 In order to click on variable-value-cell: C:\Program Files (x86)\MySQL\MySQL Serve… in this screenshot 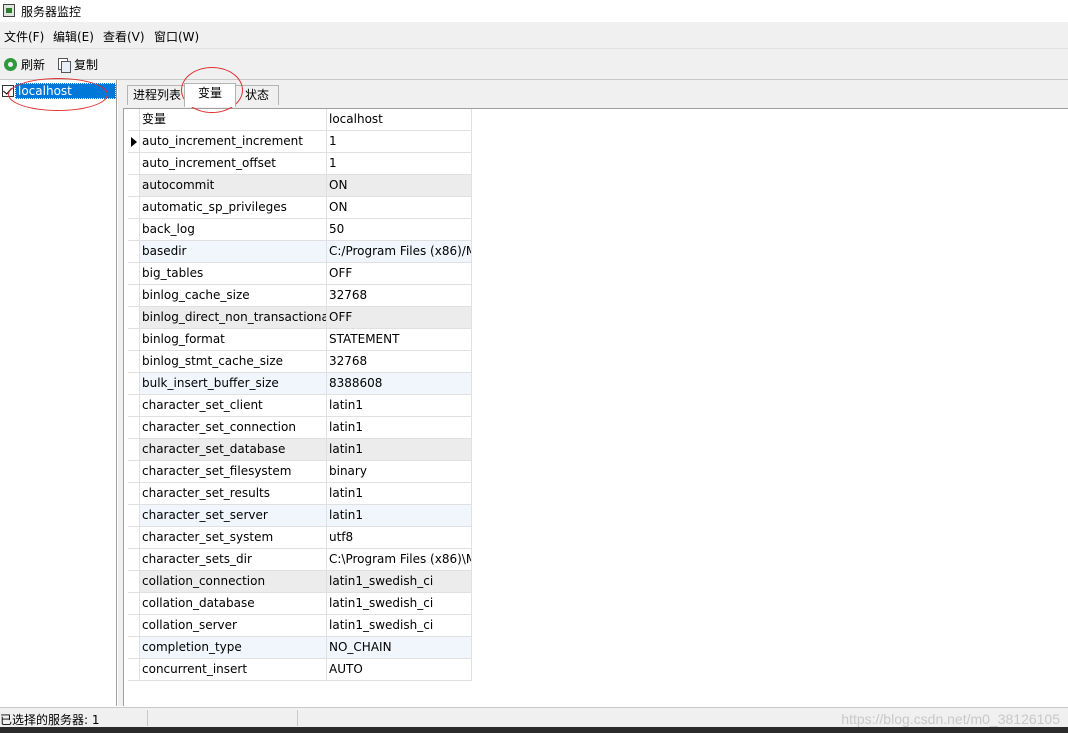, I will do `click(399, 560)`.